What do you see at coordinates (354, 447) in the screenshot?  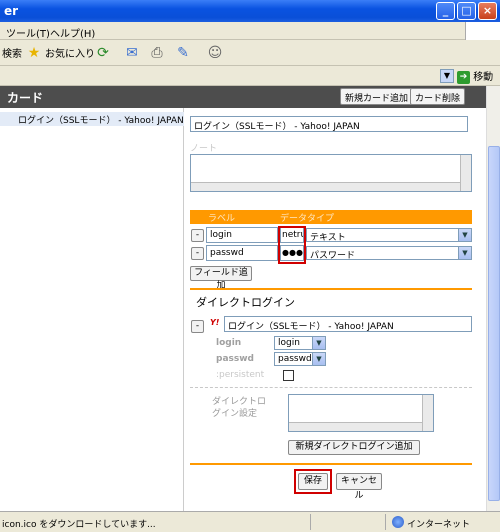 I see `add-direct-login-button: 新規ダイレクトログイン追加` at bounding box center [354, 447].